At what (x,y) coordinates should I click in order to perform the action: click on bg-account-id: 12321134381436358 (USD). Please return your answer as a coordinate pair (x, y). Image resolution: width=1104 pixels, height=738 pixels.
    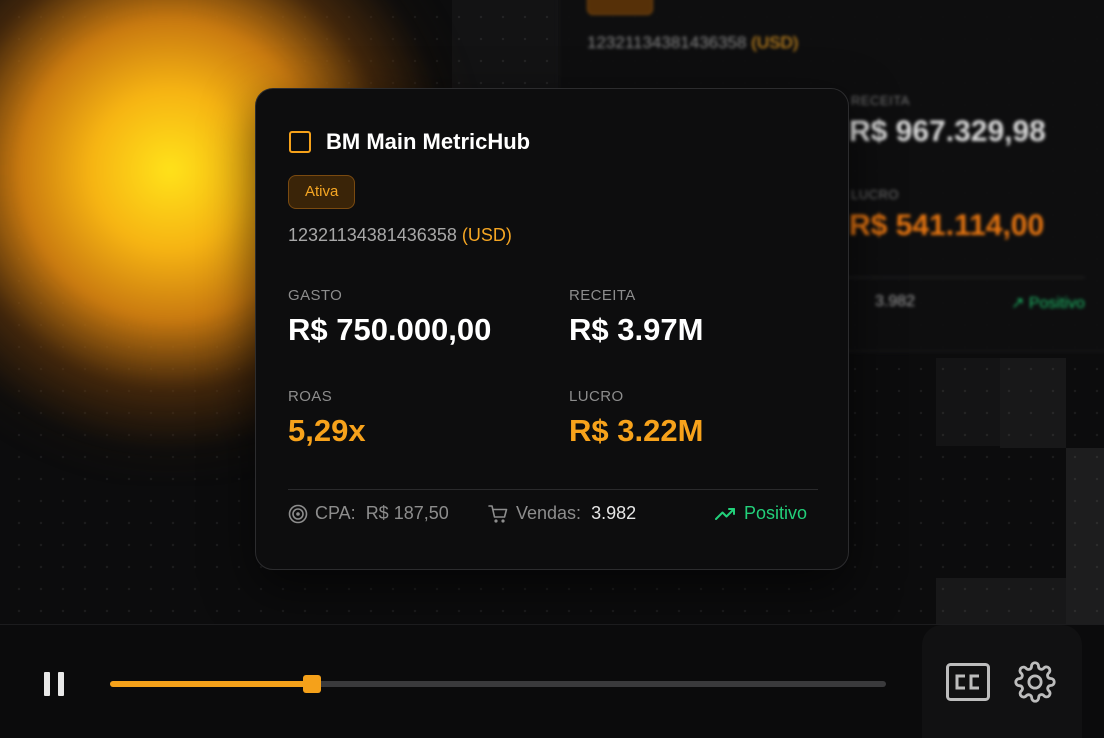
    Looking at the image, I should click on (693, 42).